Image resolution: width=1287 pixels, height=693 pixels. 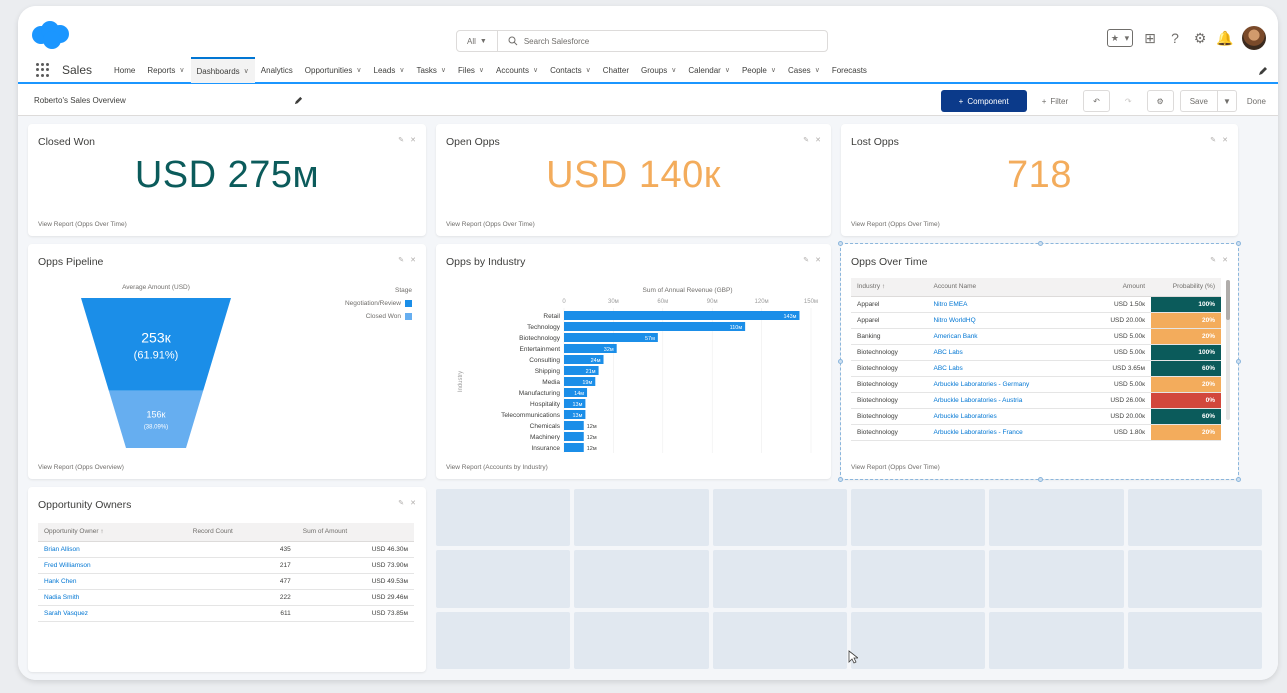 What do you see at coordinates (222, 70) in the screenshot?
I see `nav-item-dashboards: Dashboards ∨` at bounding box center [222, 70].